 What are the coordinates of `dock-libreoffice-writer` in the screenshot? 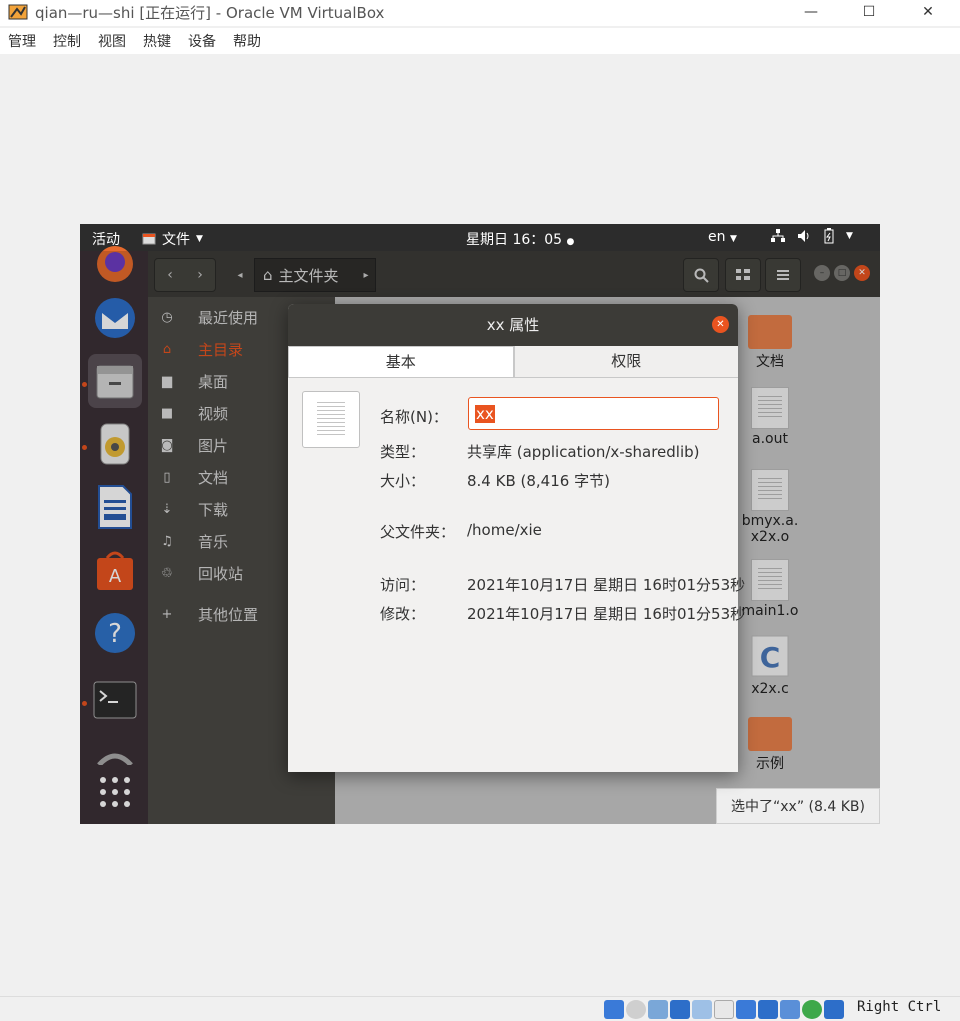 It's located at (115, 507).